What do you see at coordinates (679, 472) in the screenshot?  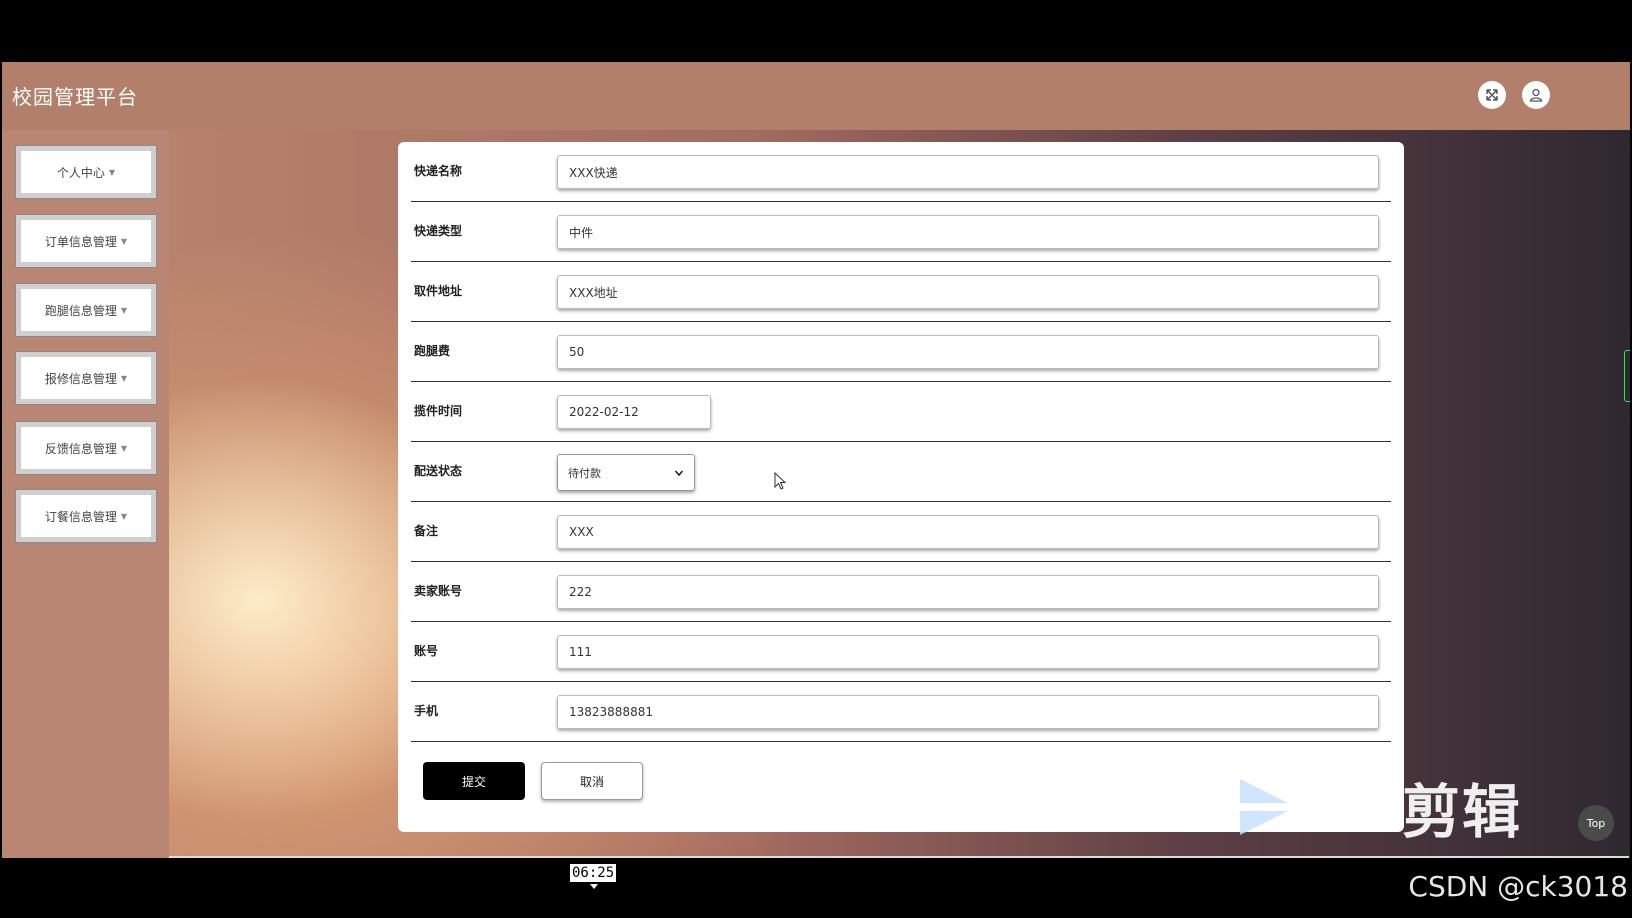 I see `chevron-down-icon` at bounding box center [679, 472].